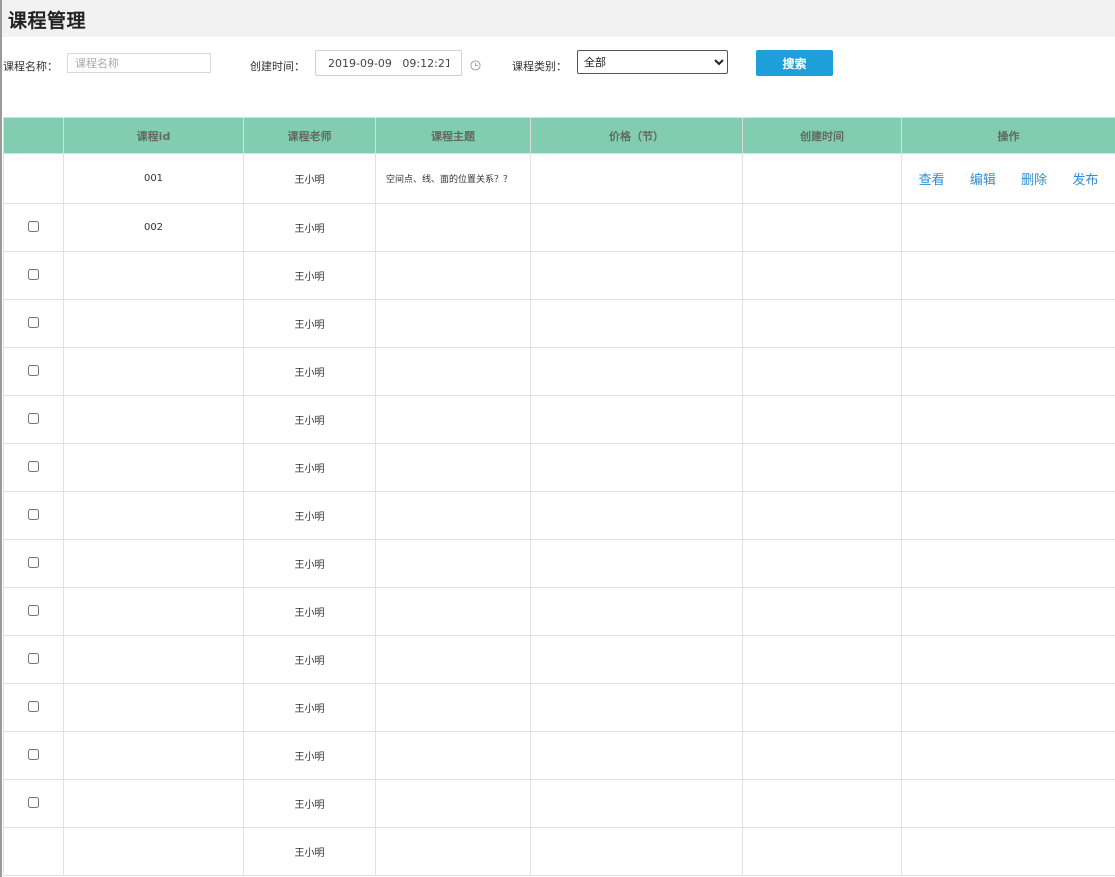 This screenshot has width=1115, height=877. I want to click on cell-course-id: 001, so click(153, 178).